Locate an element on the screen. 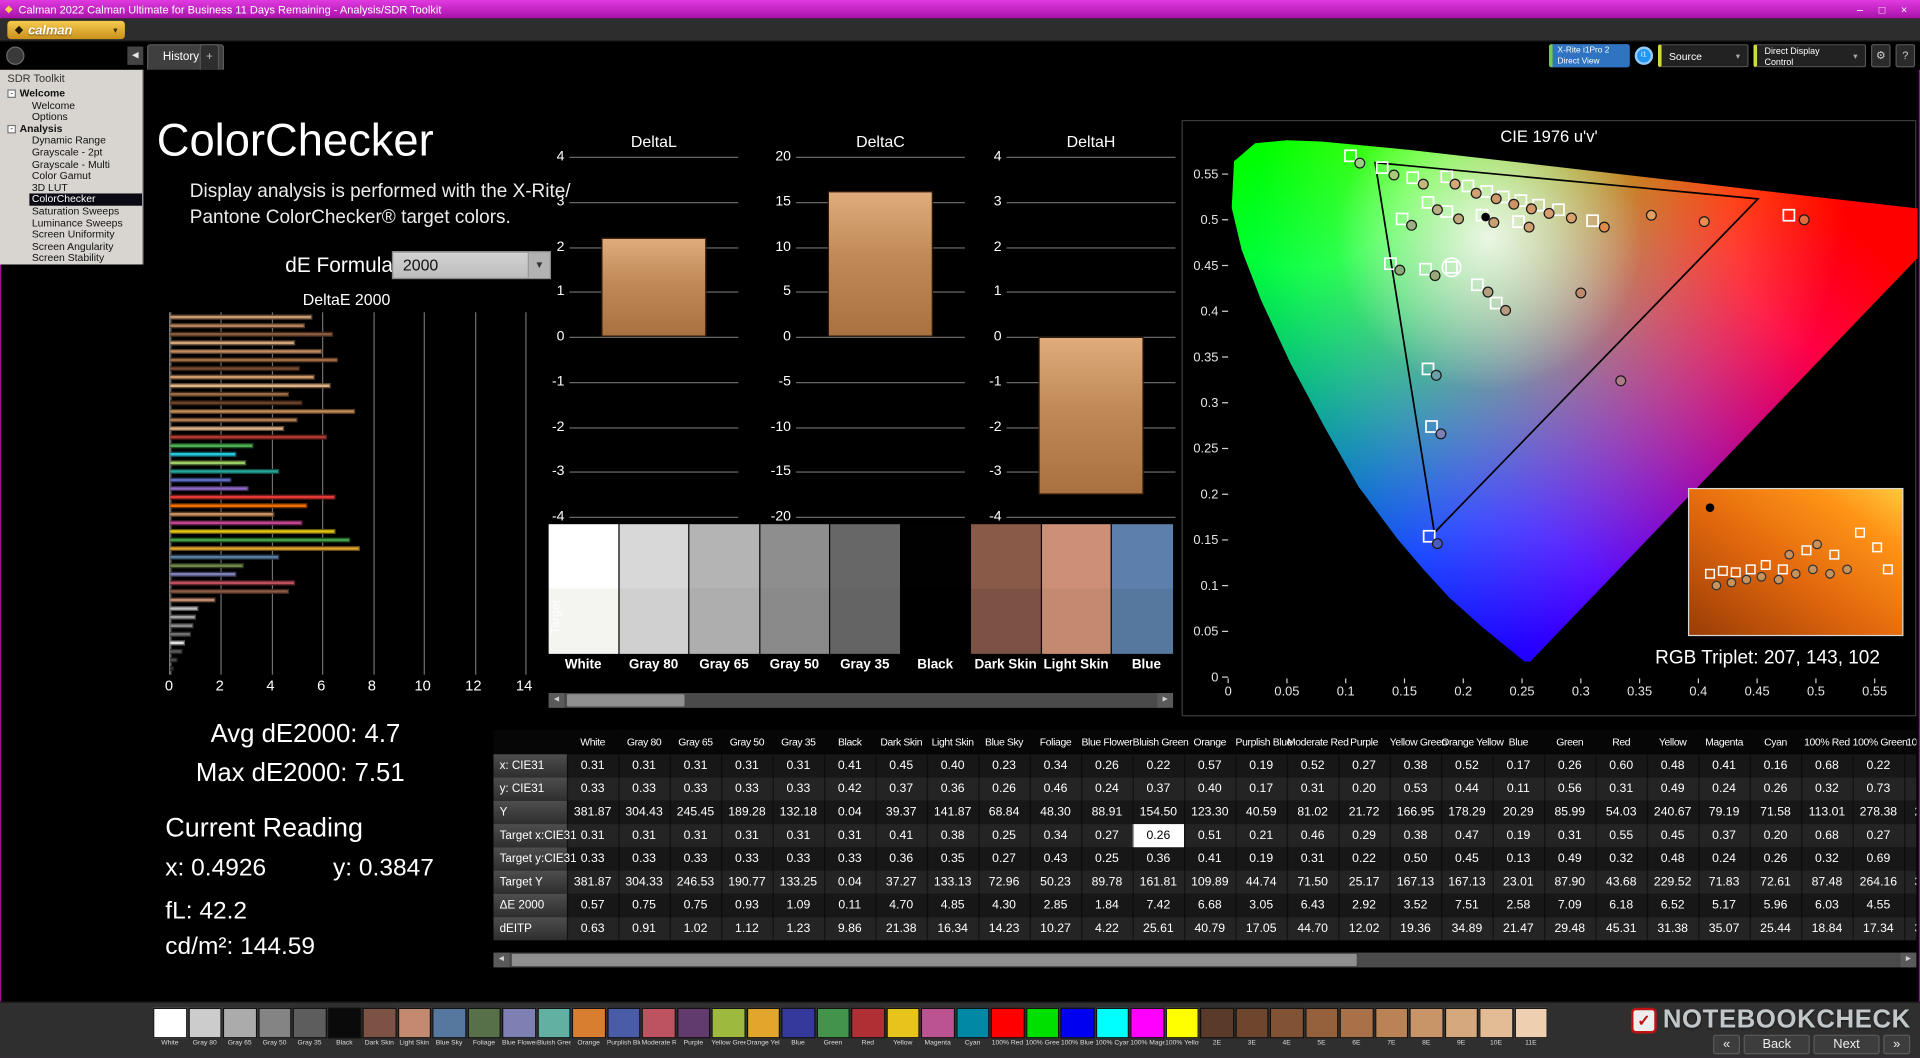 This screenshot has width=1920, height=1058. back-button: Back is located at coordinates (1776, 1044).